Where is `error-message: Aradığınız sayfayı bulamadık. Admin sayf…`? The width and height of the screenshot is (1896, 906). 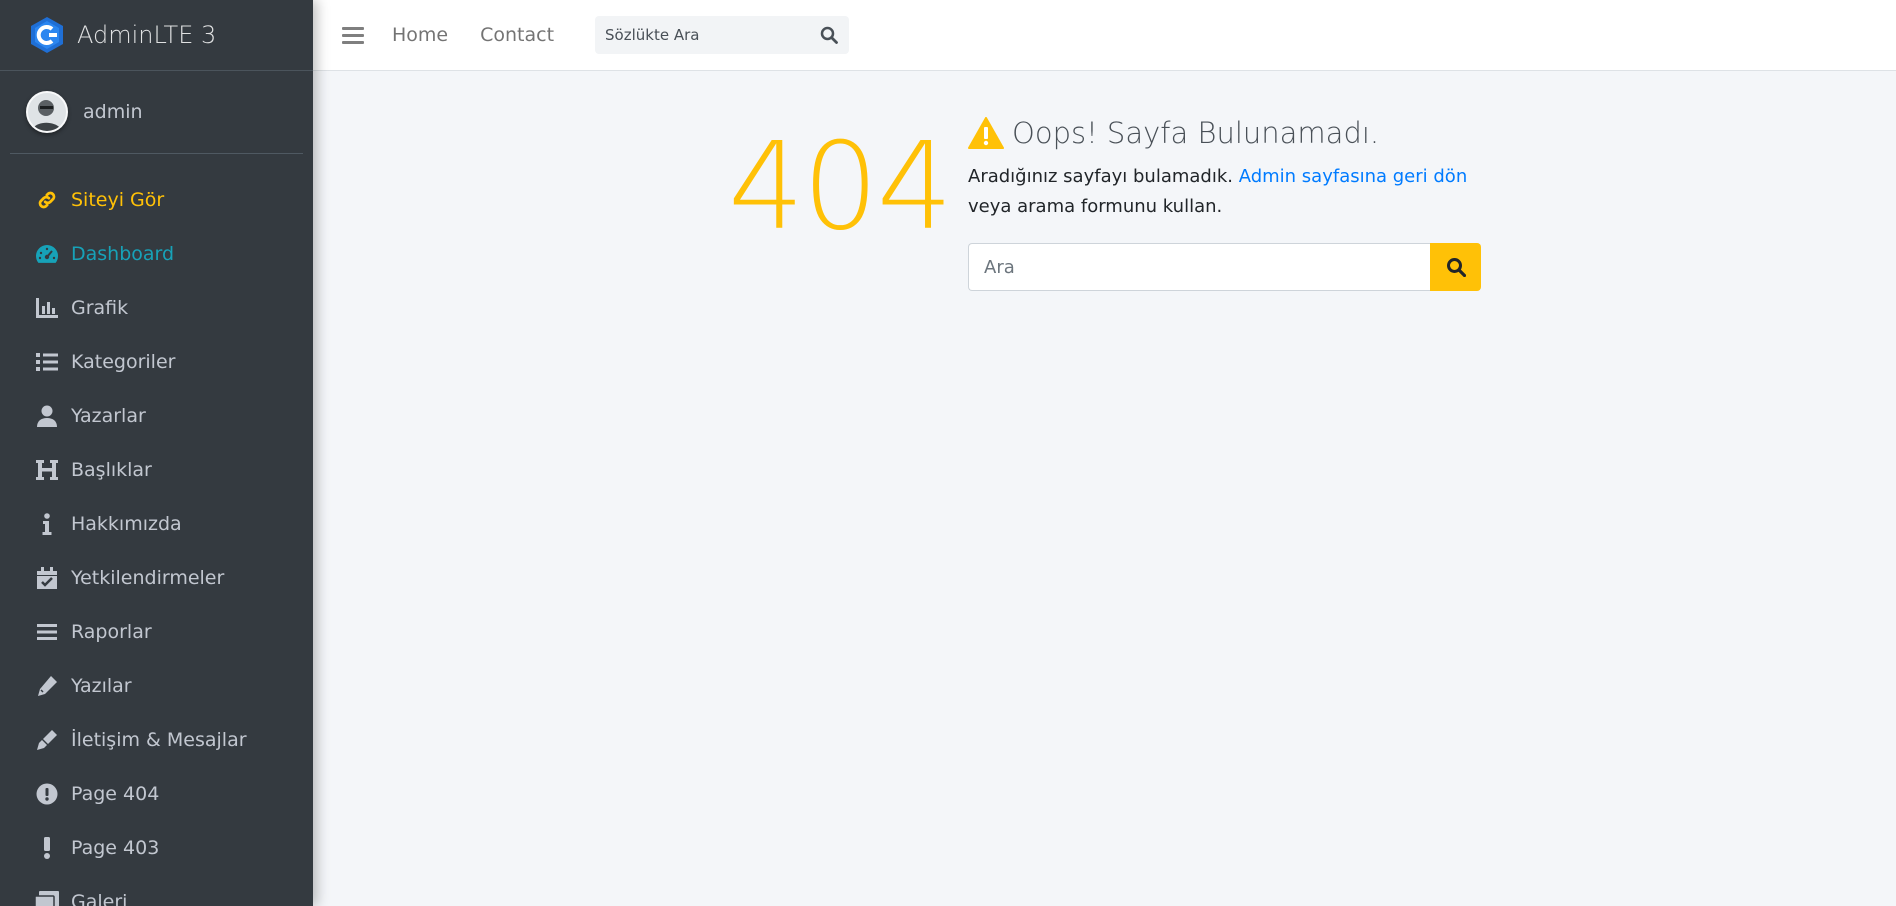
error-message: Aradığınız sayfayı bulamadık. Admin sayf… is located at coordinates (1228, 192).